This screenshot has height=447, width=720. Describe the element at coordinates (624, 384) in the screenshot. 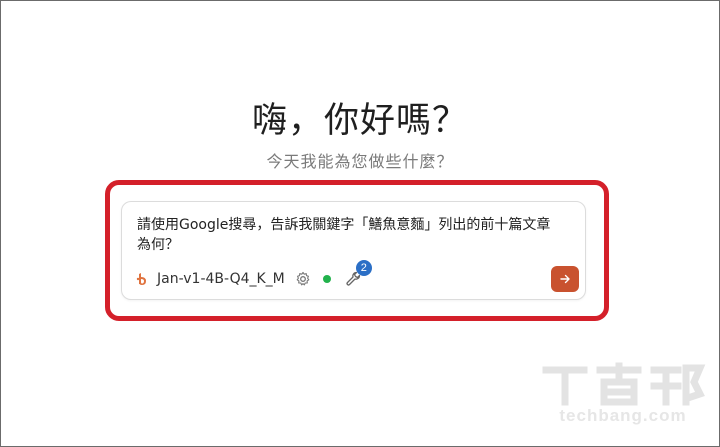

I see `techbang-logo-icon` at that location.